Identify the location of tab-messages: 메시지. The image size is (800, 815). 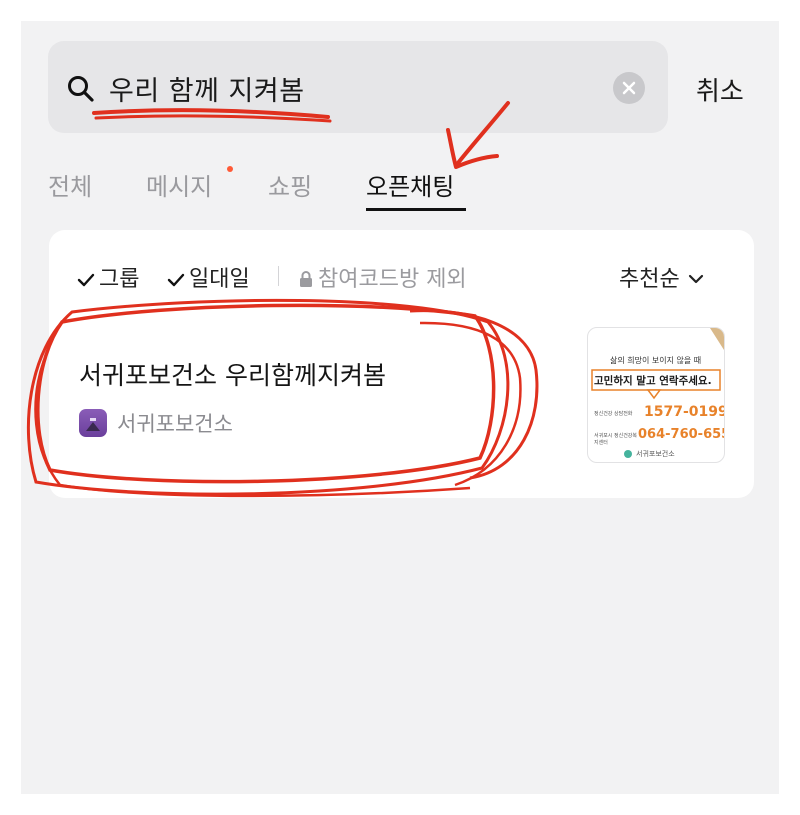
(179, 184).